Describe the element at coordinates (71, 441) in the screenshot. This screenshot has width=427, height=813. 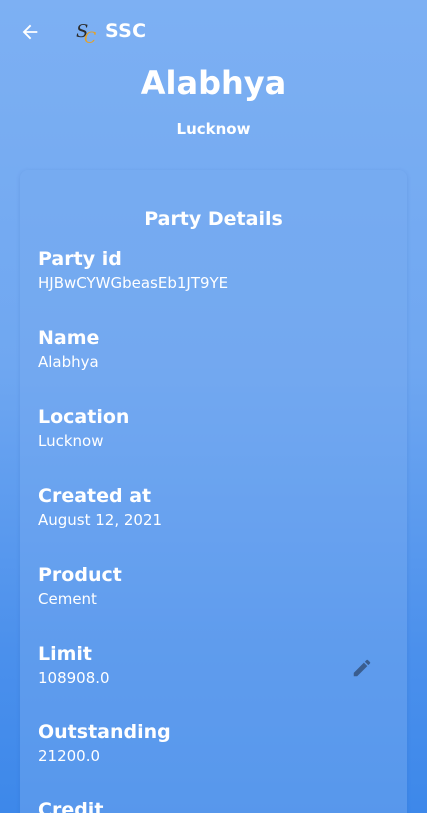
I see `field-value: Lucknow` at that location.